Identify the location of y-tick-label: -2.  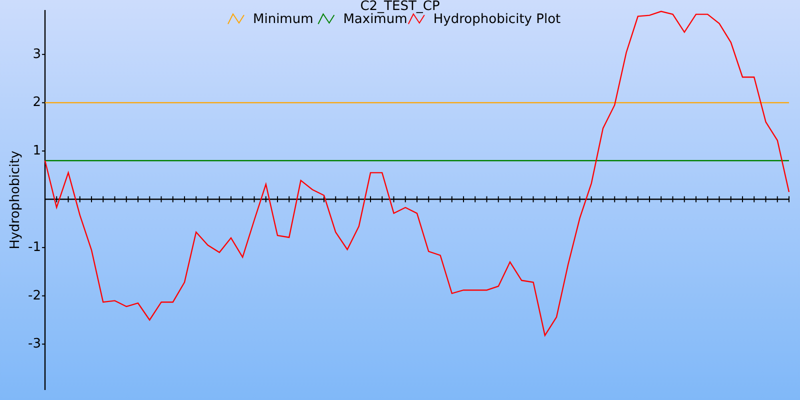
(34, 296).